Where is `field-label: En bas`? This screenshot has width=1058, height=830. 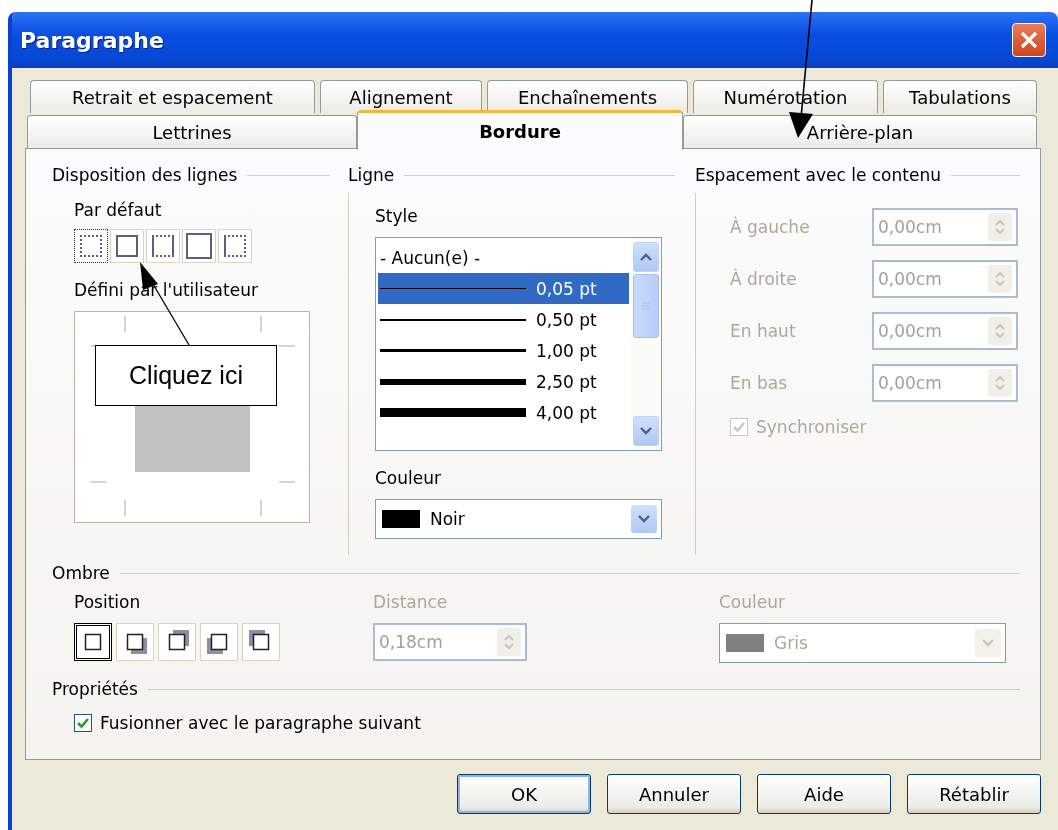 field-label: En bas is located at coordinates (758, 383).